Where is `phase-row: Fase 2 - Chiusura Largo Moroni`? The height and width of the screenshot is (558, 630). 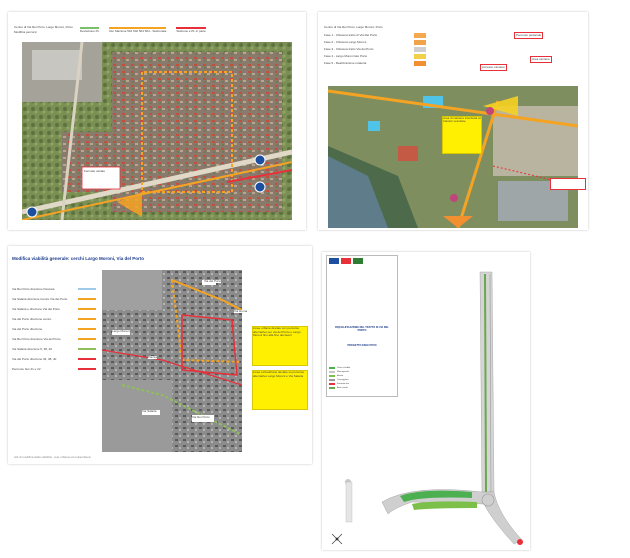
phase-row: Fase 2 - Chiusura Largo Moroni is located at coordinates (375, 42).